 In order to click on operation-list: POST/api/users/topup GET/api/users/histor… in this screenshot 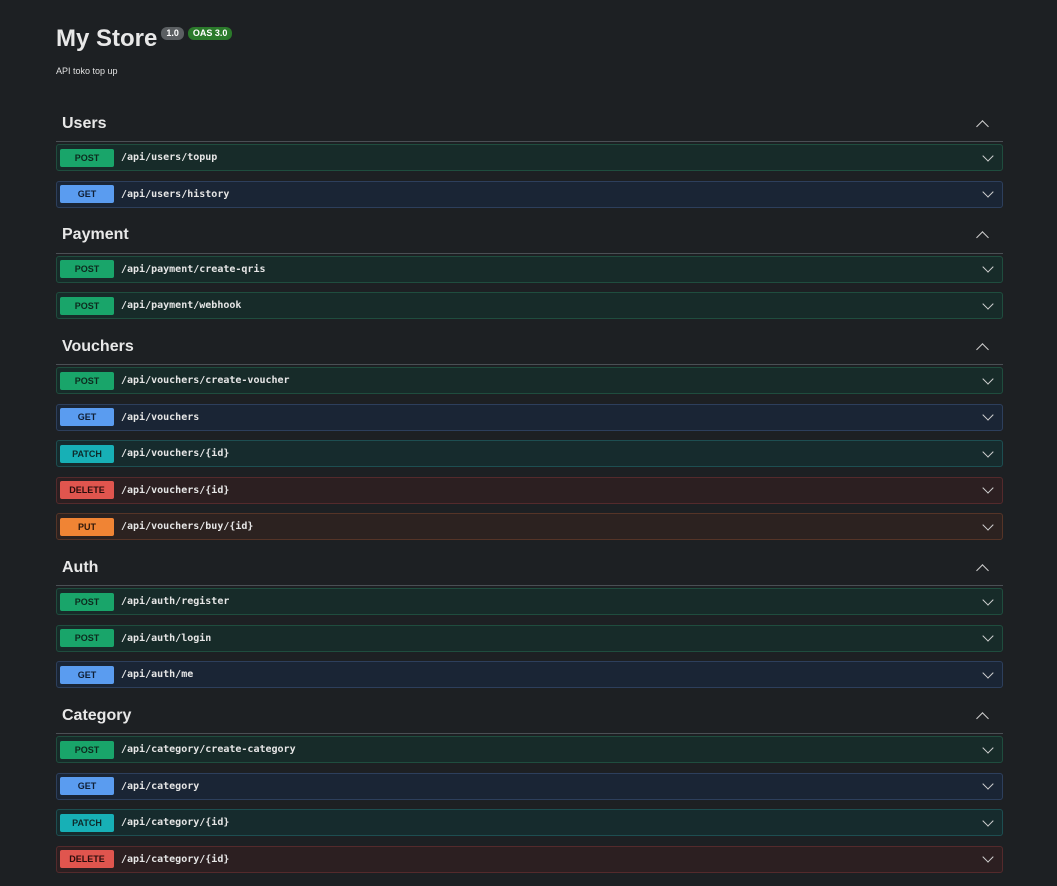, I will do `click(529, 175)`.